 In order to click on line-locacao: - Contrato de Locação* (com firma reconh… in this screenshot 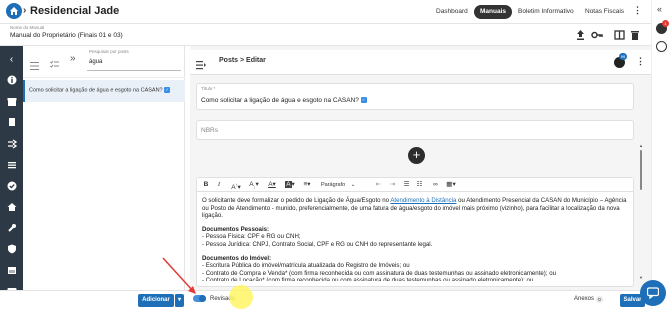, I will do `click(368, 279)`.